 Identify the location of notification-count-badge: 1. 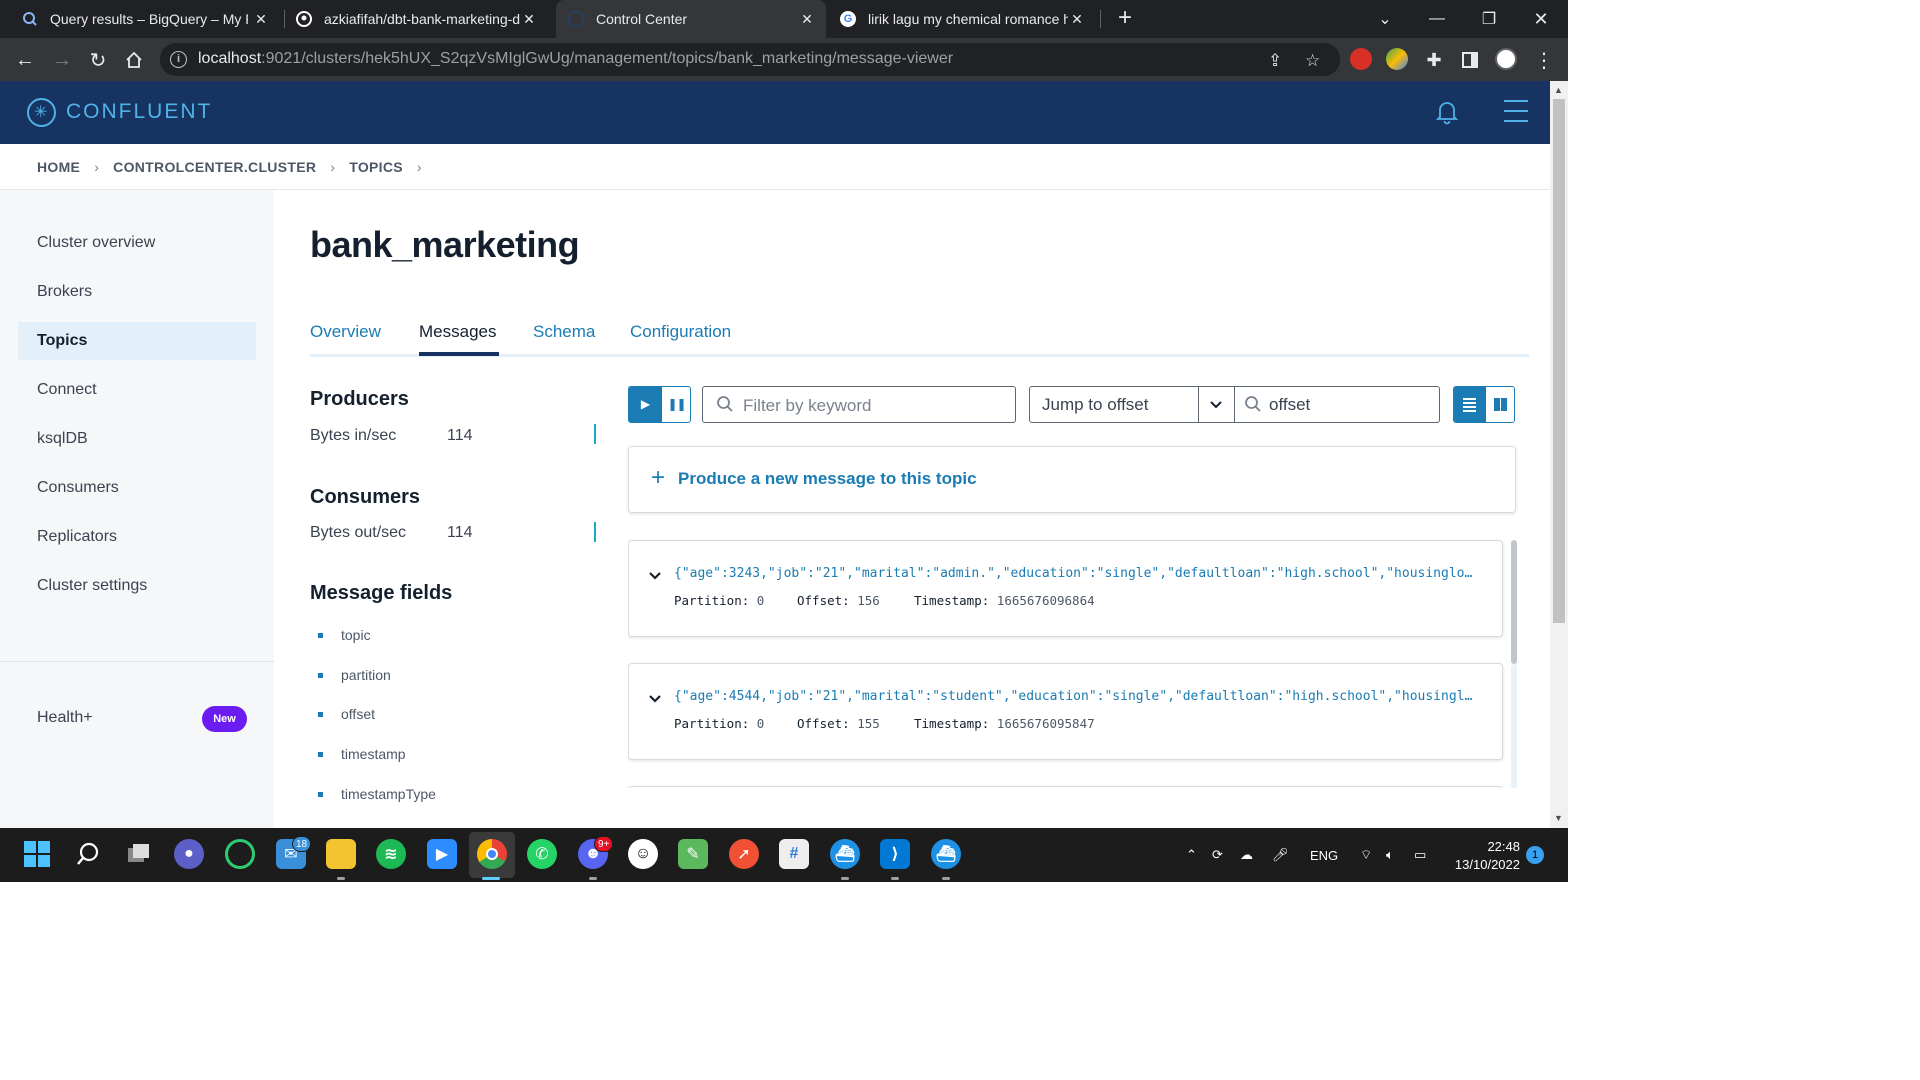
(1535, 855).